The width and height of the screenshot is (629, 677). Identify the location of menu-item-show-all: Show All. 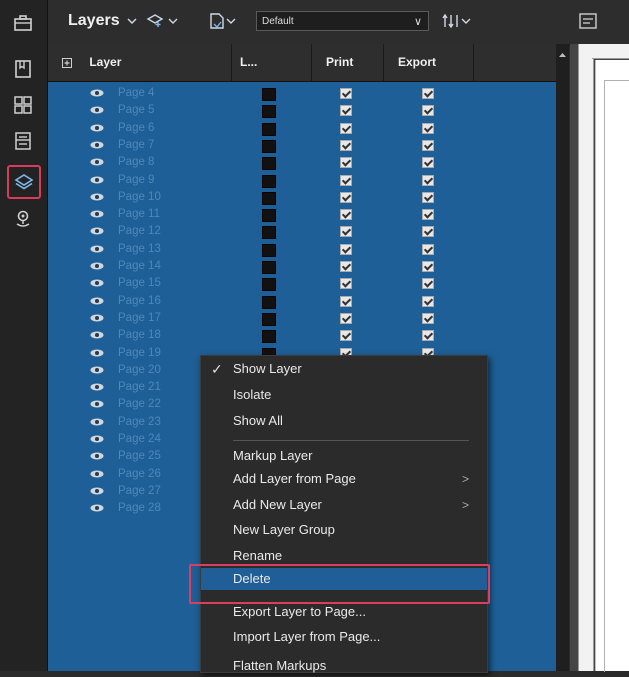
(344, 421).